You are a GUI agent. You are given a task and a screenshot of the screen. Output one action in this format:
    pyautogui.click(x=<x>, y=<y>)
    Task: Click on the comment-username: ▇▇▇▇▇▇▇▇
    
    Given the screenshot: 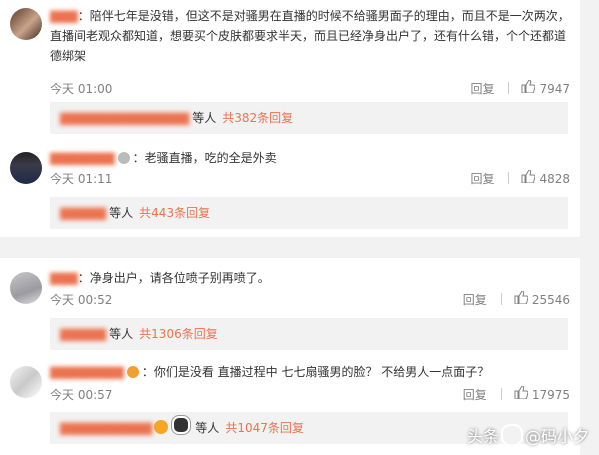 What is the action you would take?
    pyautogui.click(x=87, y=372)
    